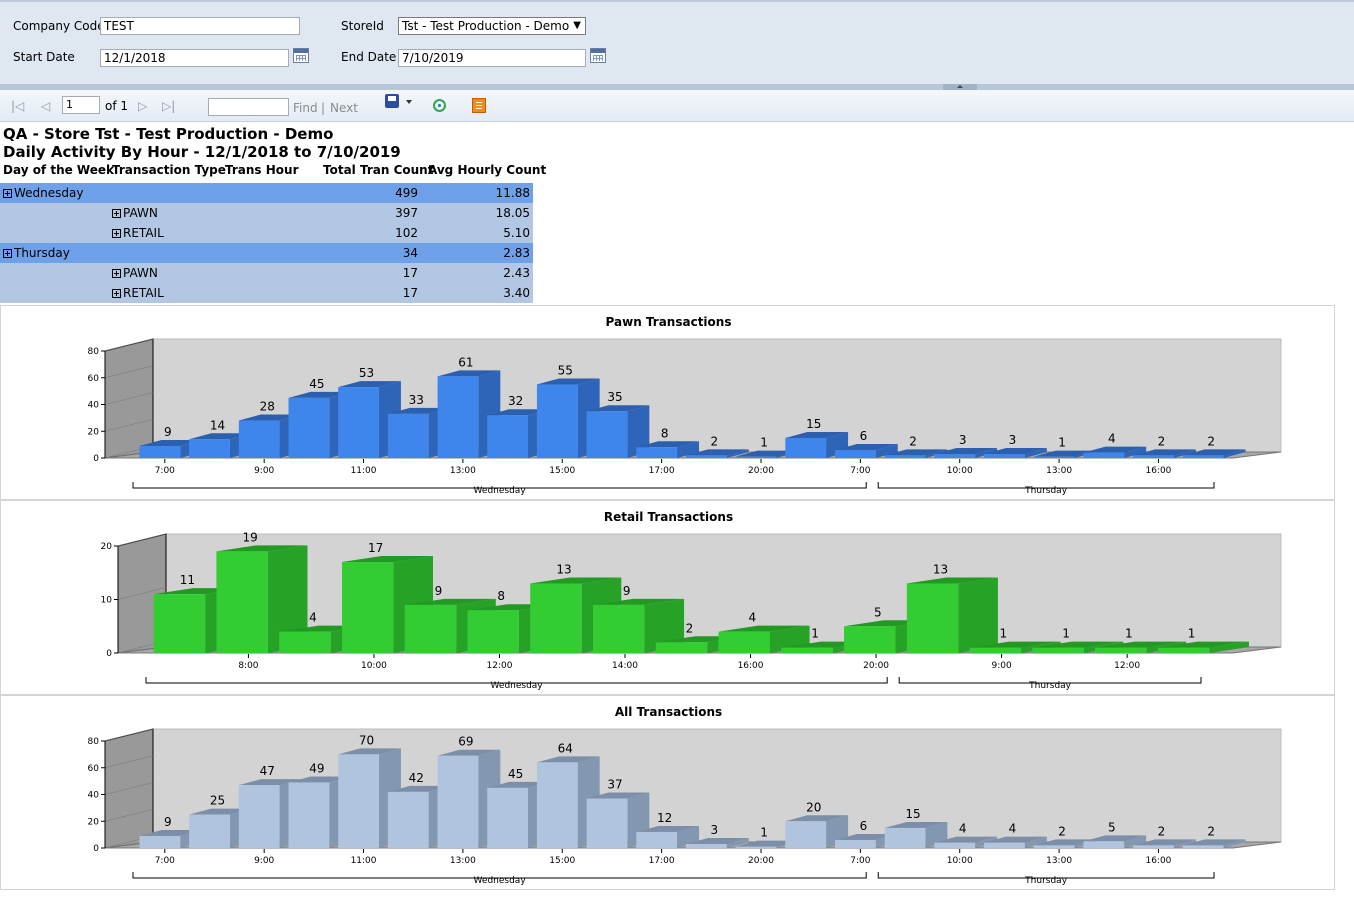  What do you see at coordinates (715, 830) in the screenshot?
I see `data-label: 3` at bounding box center [715, 830].